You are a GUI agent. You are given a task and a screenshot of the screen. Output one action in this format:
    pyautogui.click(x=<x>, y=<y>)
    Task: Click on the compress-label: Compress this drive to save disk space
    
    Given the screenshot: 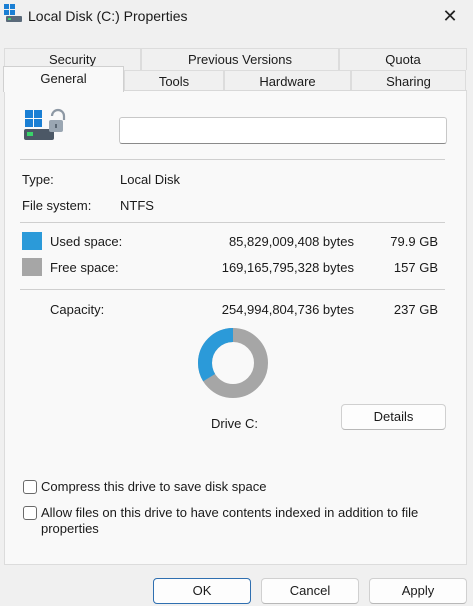 What is the action you would take?
    pyautogui.click(x=154, y=486)
    